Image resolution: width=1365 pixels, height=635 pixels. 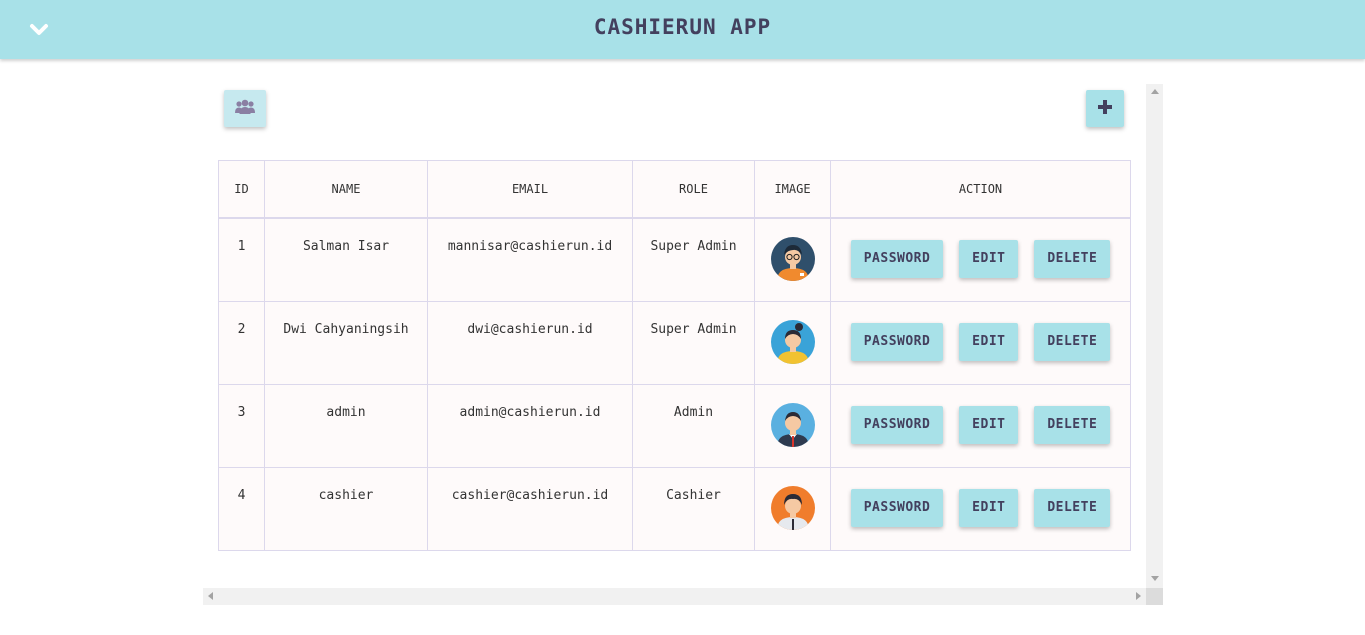 I want to click on scroll-left-arrow-icon, so click(x=210, y=596).